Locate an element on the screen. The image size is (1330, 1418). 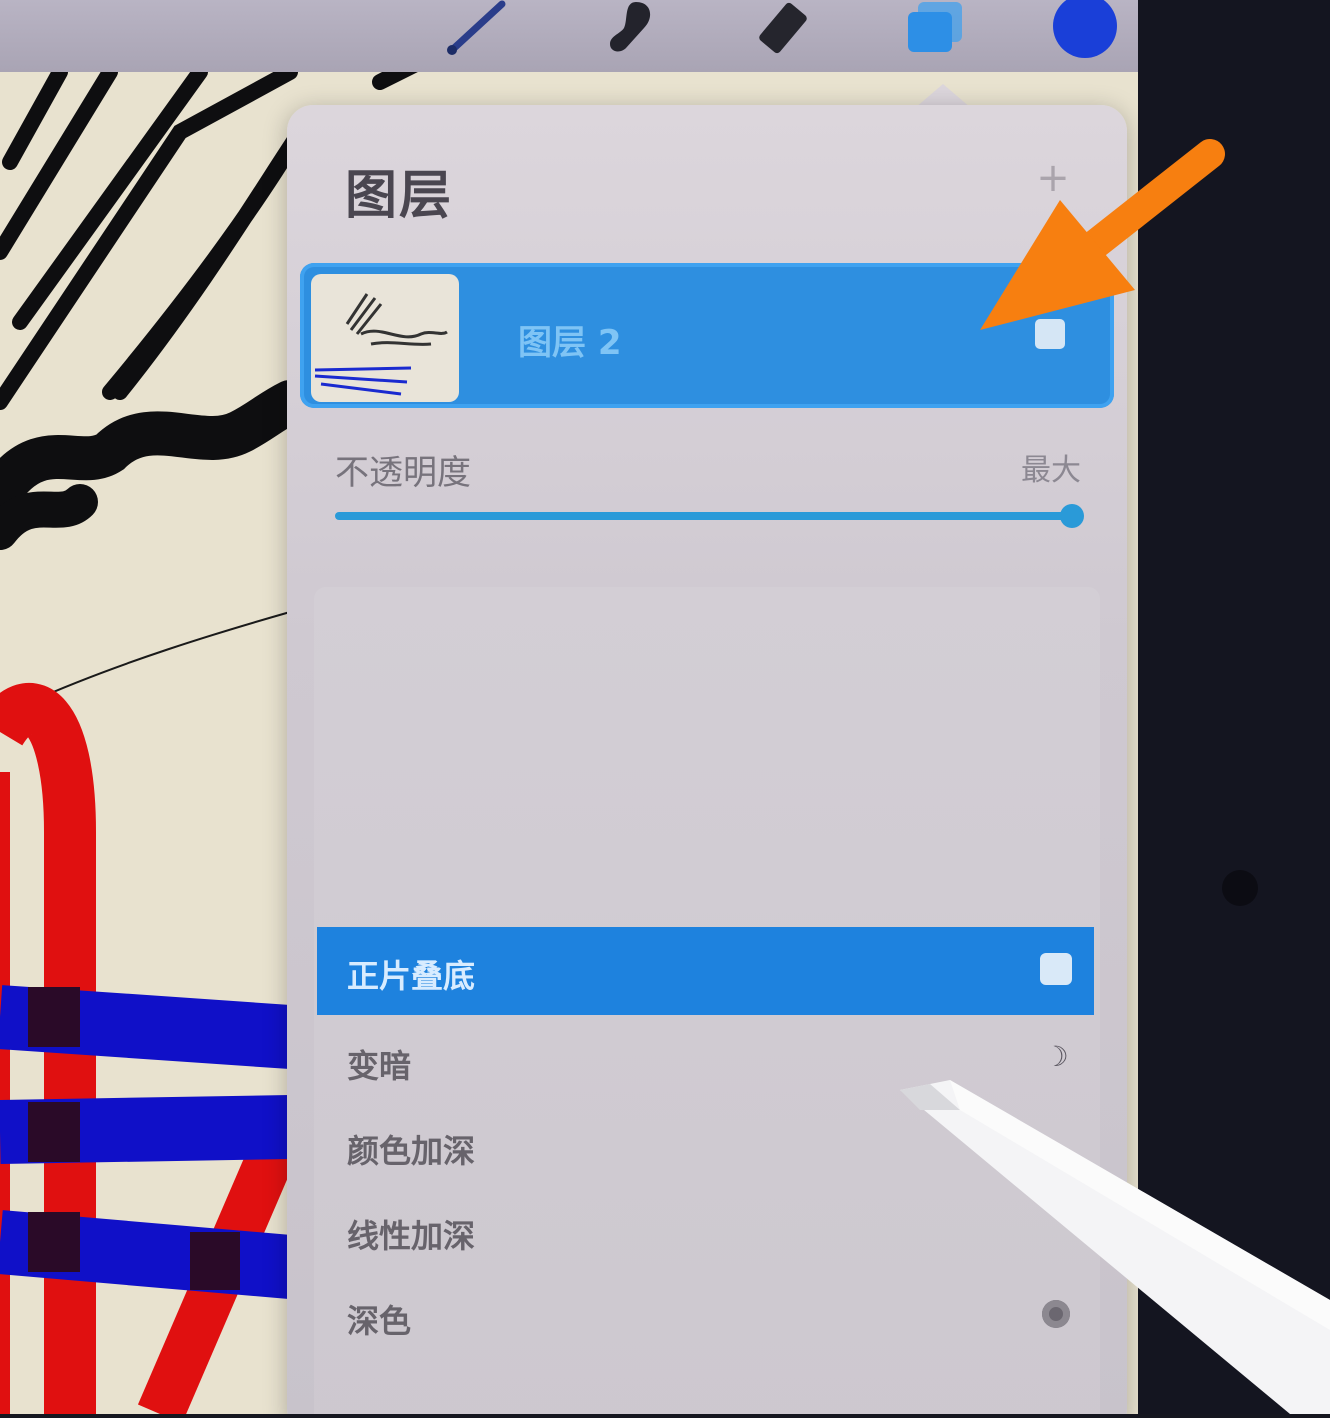
eraser-icon is located at coordinates (787, 30).